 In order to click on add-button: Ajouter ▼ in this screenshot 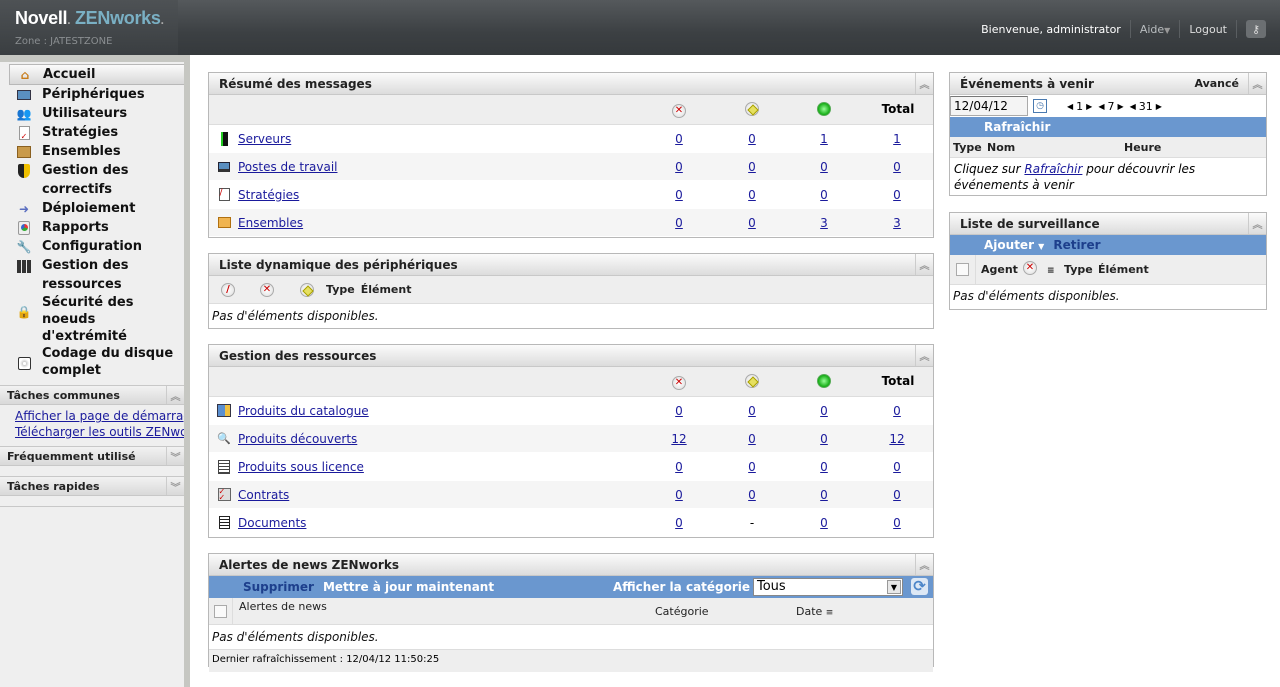, I will do `click(1014, 245)`.